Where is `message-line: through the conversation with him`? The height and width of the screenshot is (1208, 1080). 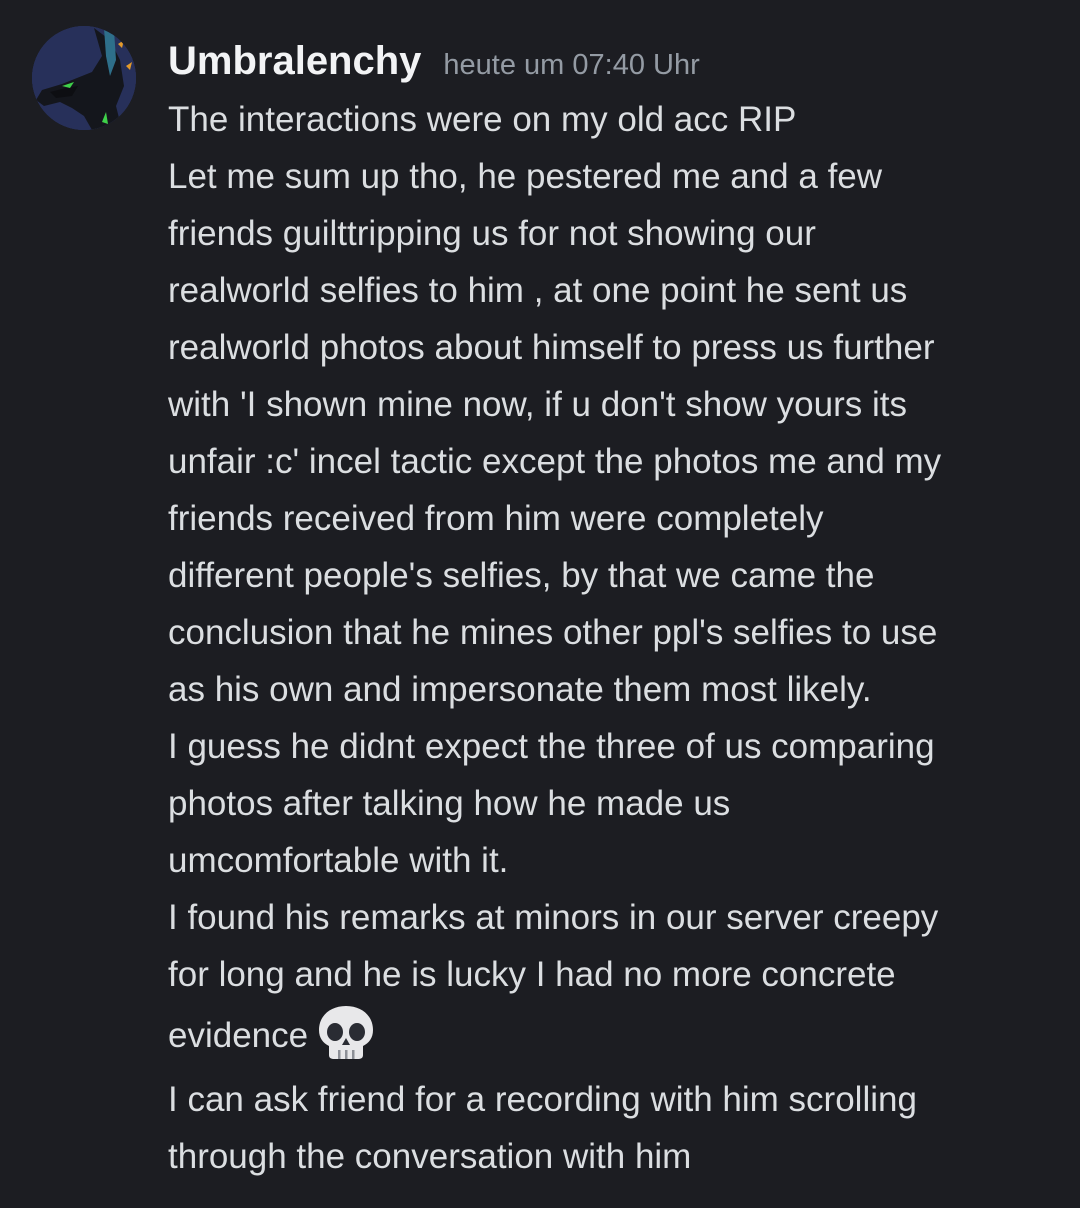
message-line: through the conversation with him is located at coordinates (430, 1156).